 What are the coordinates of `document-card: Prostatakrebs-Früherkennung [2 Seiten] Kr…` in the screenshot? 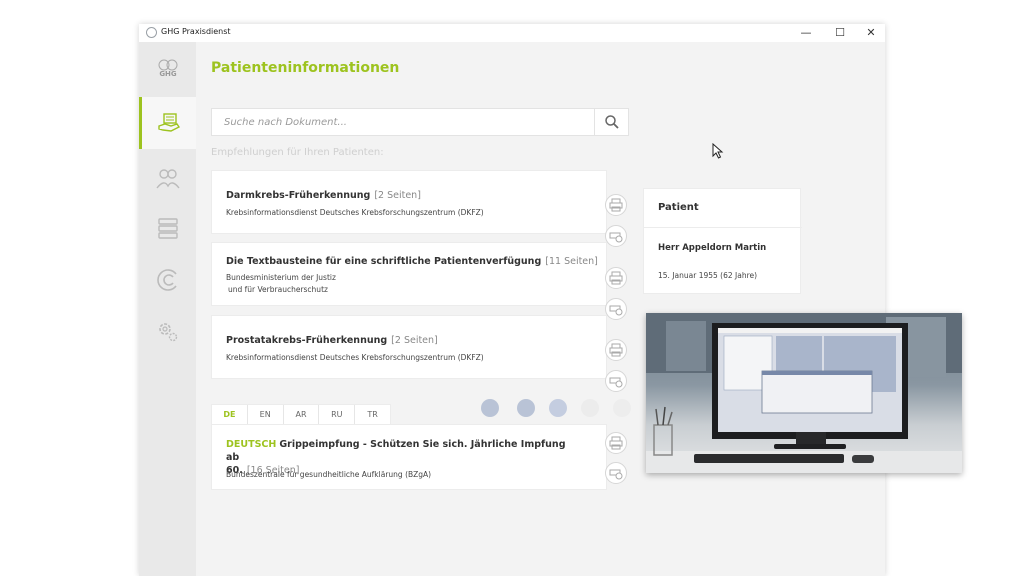 It's located at (409, 347).